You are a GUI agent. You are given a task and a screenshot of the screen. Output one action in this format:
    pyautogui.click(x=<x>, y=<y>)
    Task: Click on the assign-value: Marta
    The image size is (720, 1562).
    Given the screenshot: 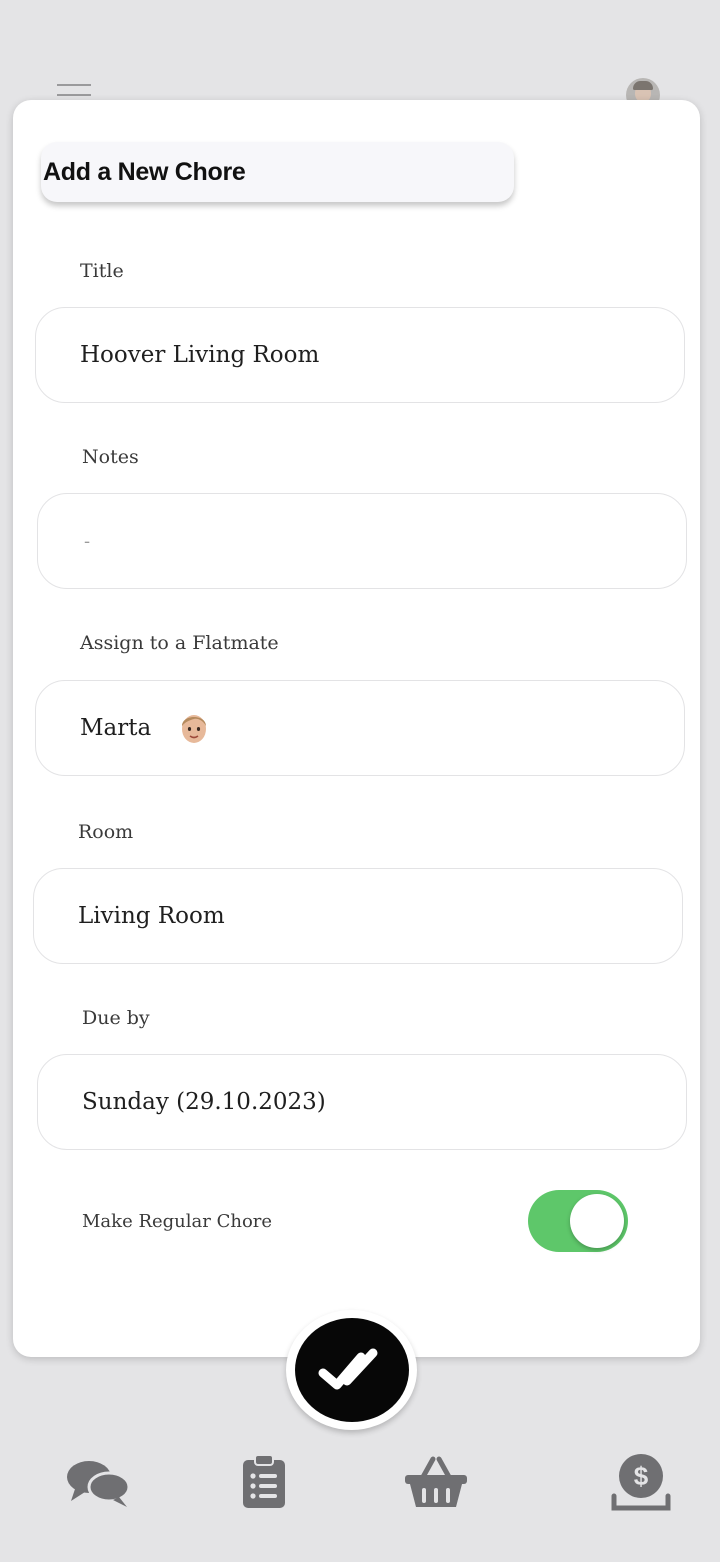 What is the action you would take?
    pyautogui.click(x=116, y=728)
    